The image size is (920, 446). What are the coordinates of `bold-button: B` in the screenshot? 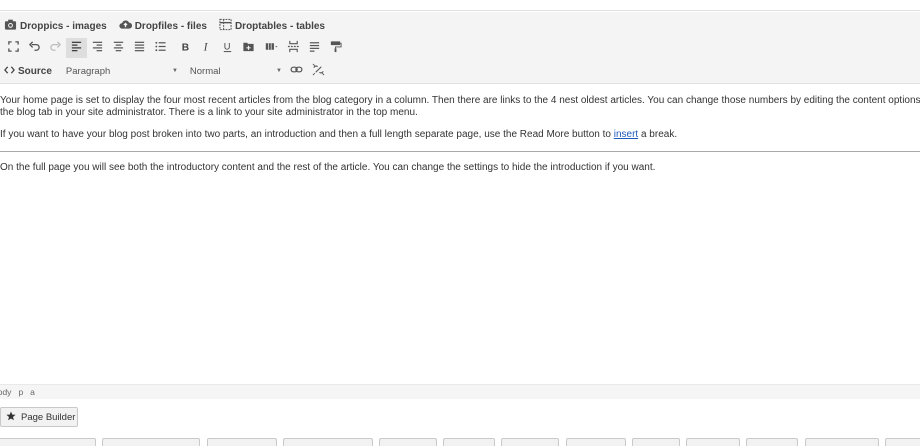 It's located at (185, 48).